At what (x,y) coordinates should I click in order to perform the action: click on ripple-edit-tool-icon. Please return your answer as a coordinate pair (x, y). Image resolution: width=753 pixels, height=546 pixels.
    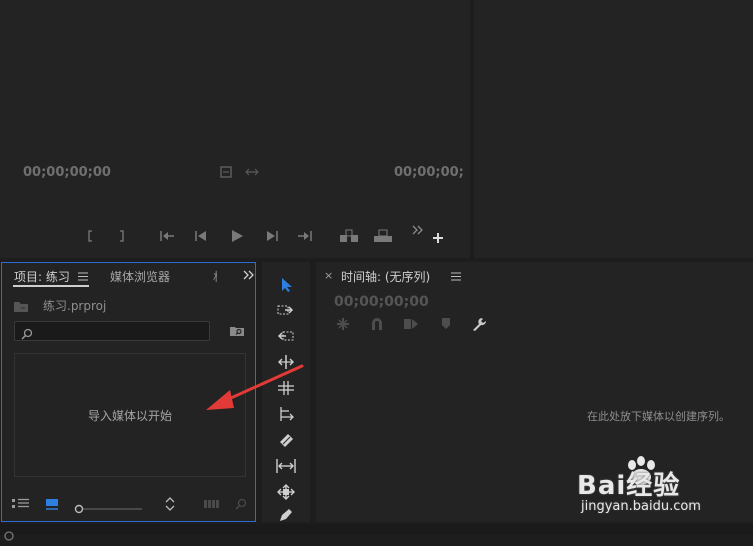
    Looking at the image, I should click on (286, 336).